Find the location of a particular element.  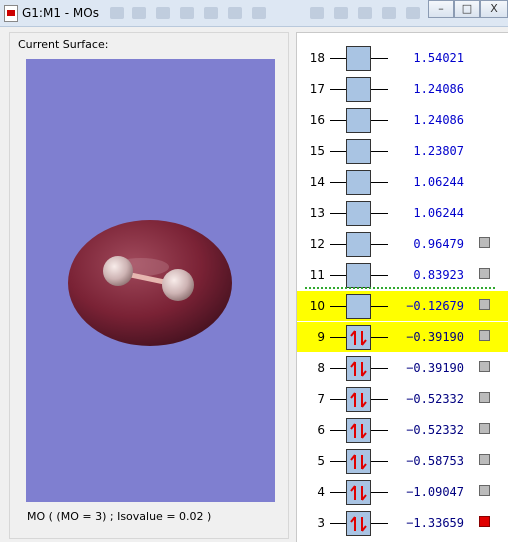

mo-number: 6 is located at coordinates (321, 430).